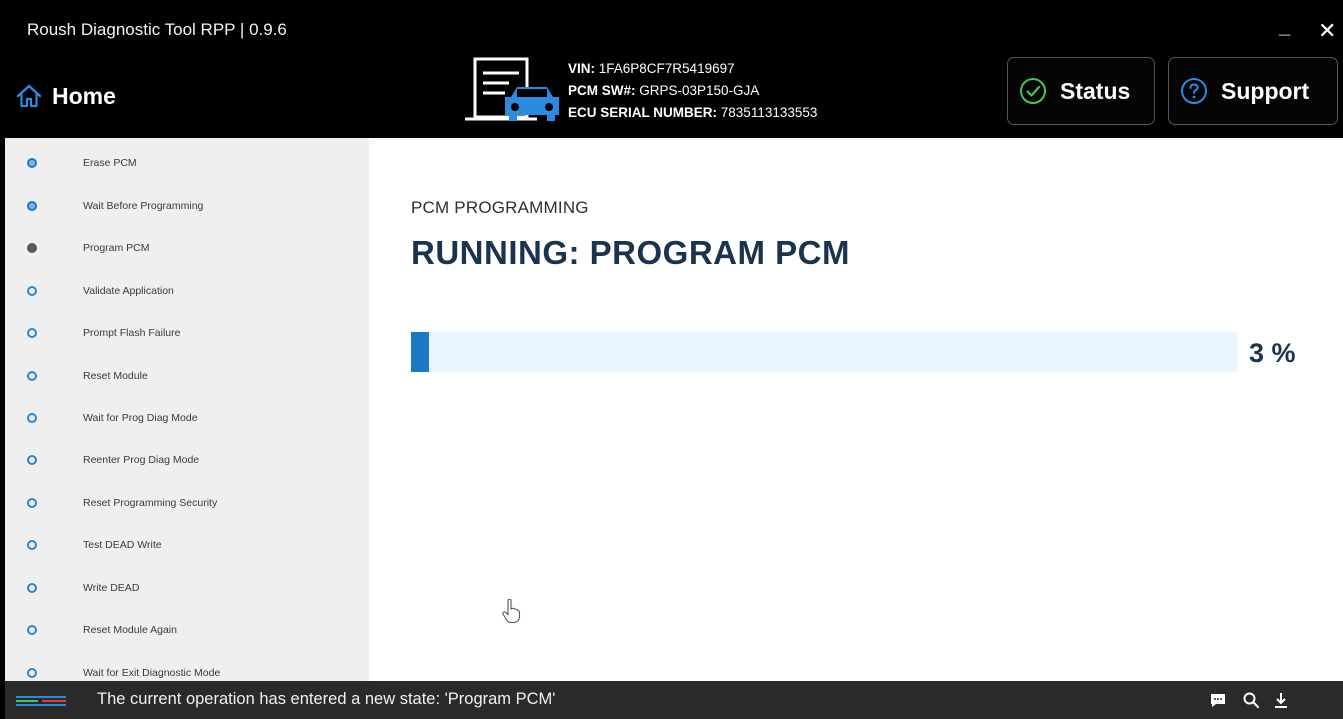 Image resolution: width=1343 pixels, height=719 pixels. I want to click on step-item: Program PCM, so click(187, 248).